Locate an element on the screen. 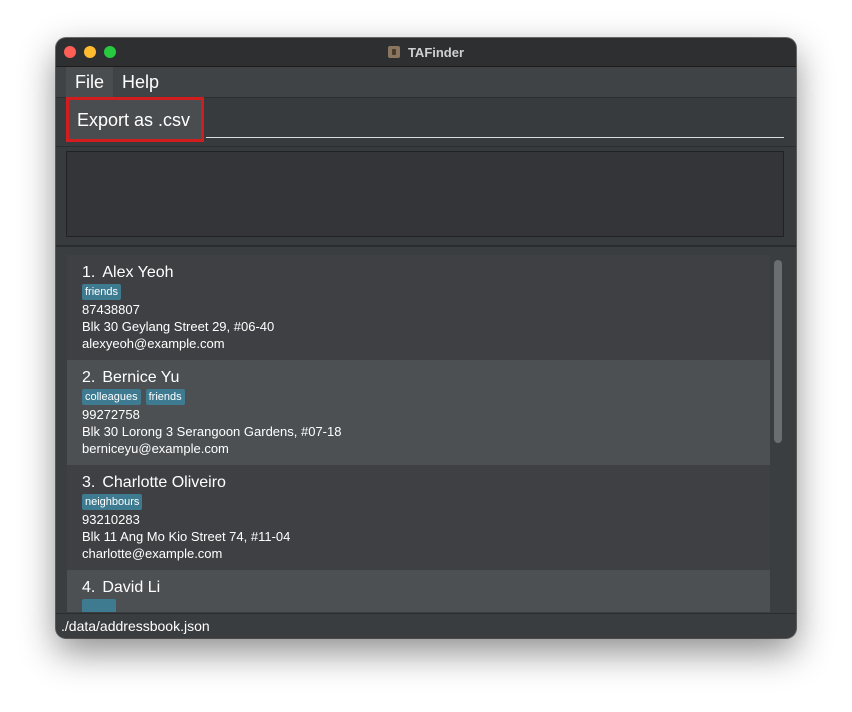 The image size is (852, 712). title-bar: TAFinder is located at coordinates (426, 52).